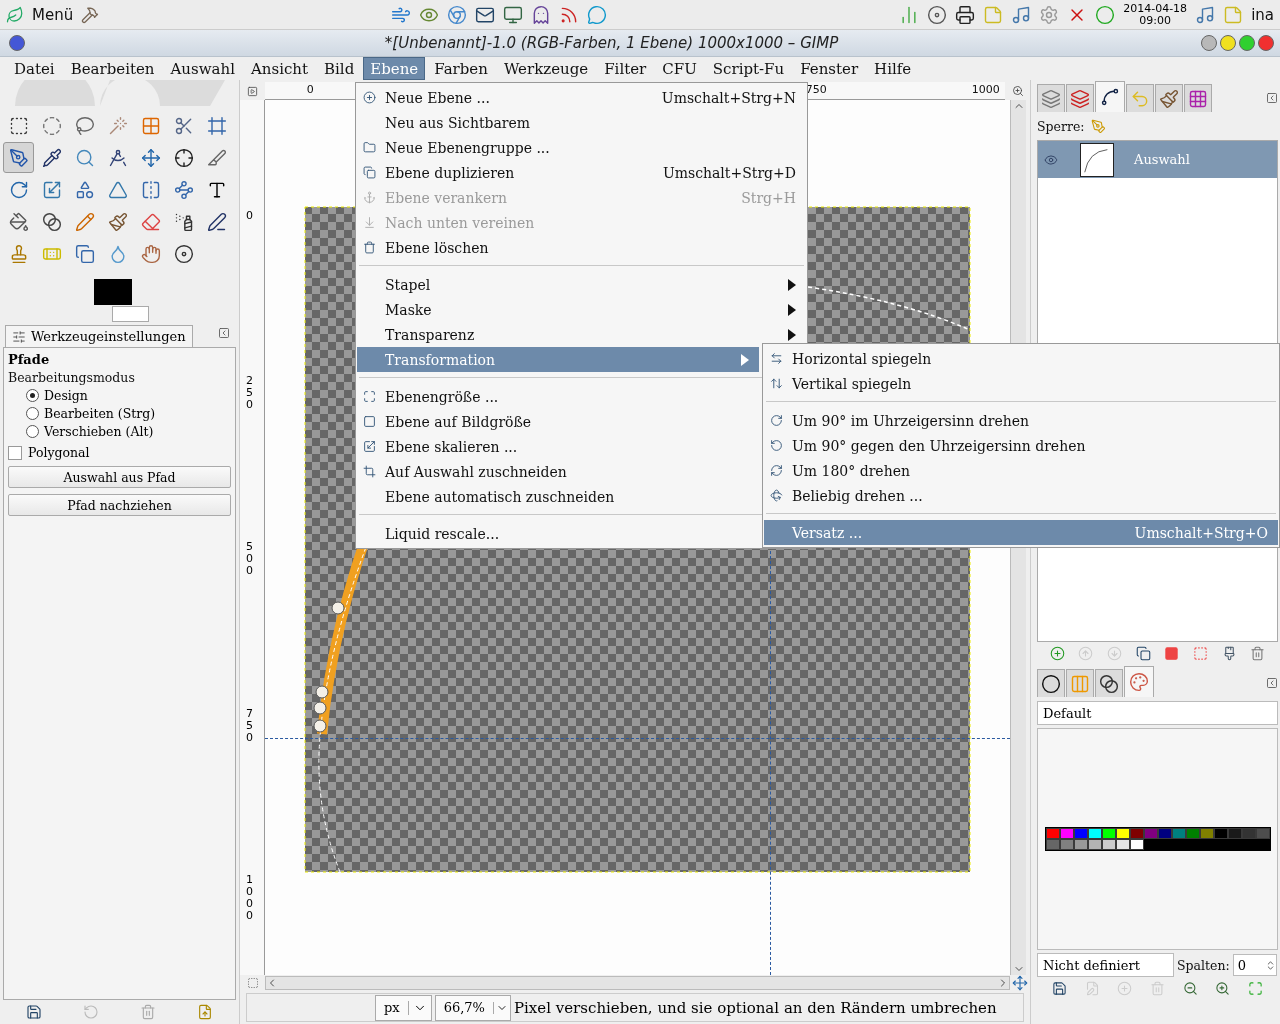  Describe the element at coordinates (1061, 126) in the screenshot. I see `lock-label: Sperre:` at that location.